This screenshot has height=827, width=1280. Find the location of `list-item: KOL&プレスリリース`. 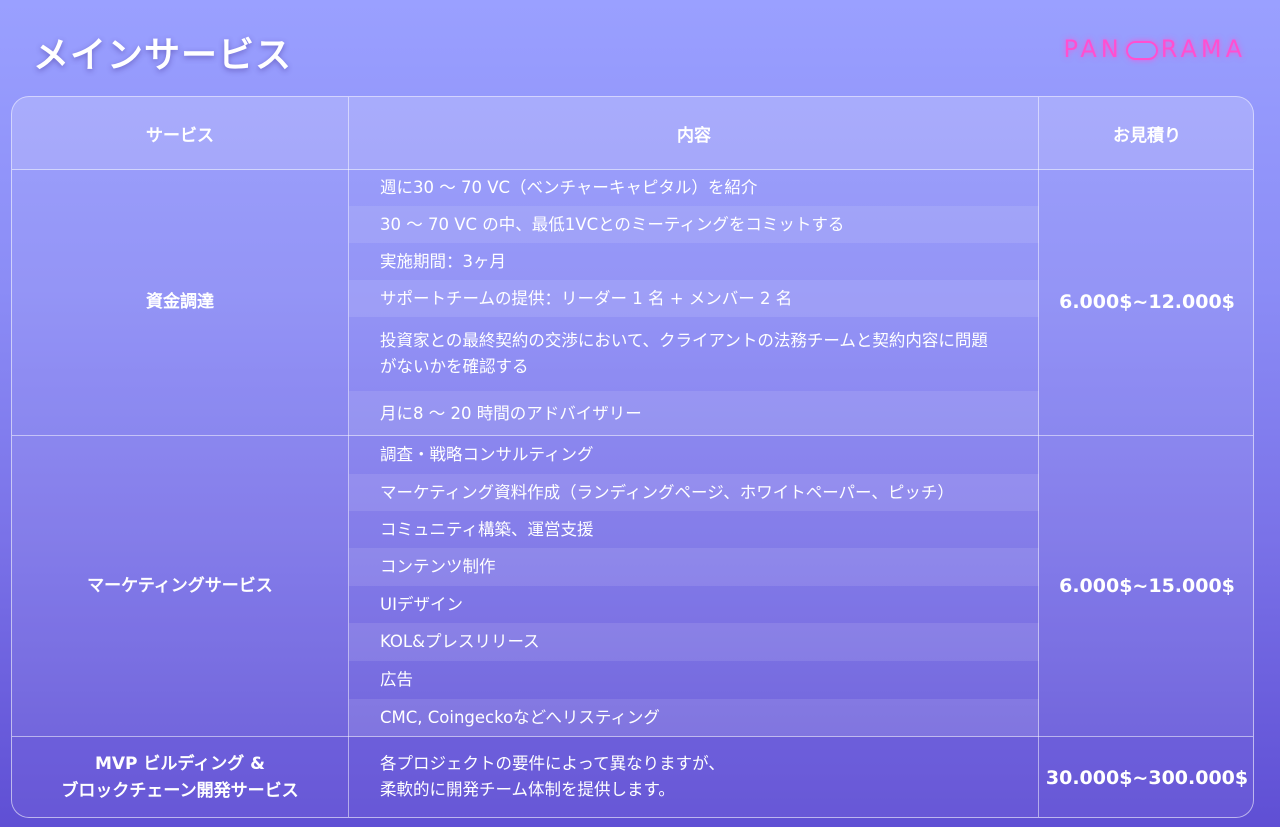

list-item: KOL&プレスリリース is located at coordinates (694, 642).